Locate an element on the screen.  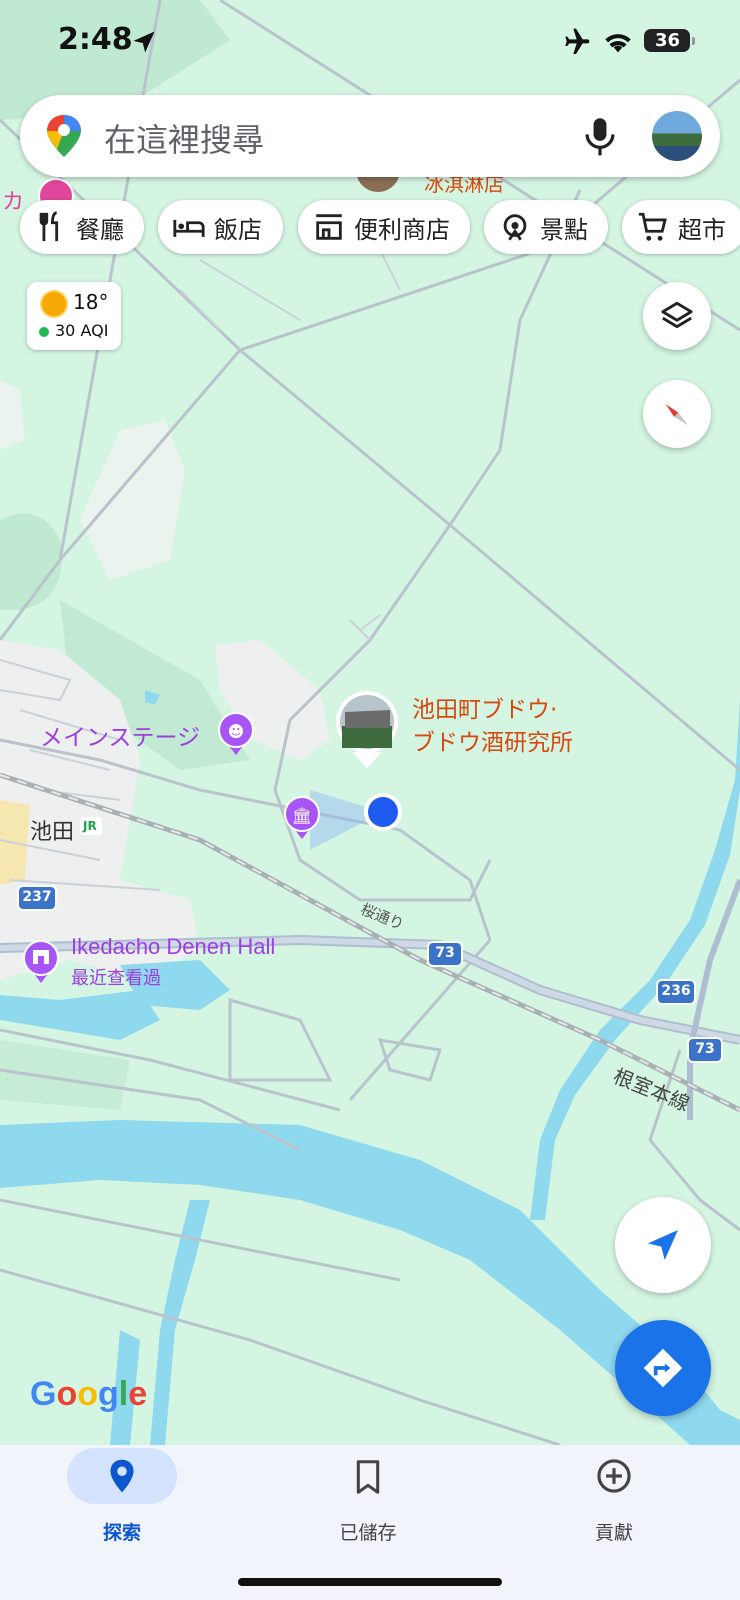
chip-label: 超市 is located at coordinates (702, 229).